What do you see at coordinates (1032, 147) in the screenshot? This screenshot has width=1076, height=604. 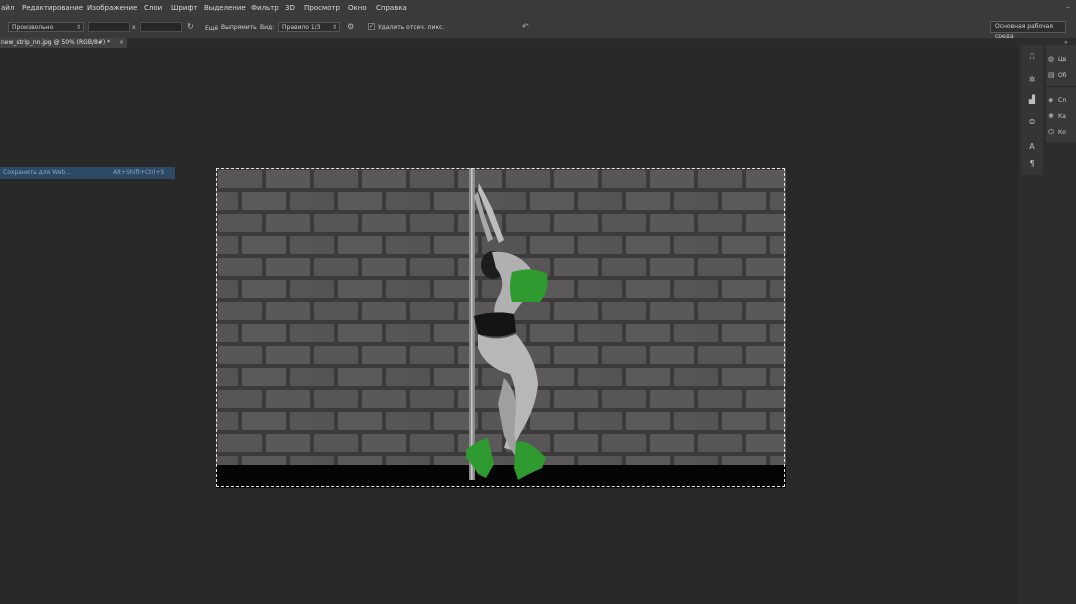 I see `character-icon: A` at bounding box center [1032, 147].